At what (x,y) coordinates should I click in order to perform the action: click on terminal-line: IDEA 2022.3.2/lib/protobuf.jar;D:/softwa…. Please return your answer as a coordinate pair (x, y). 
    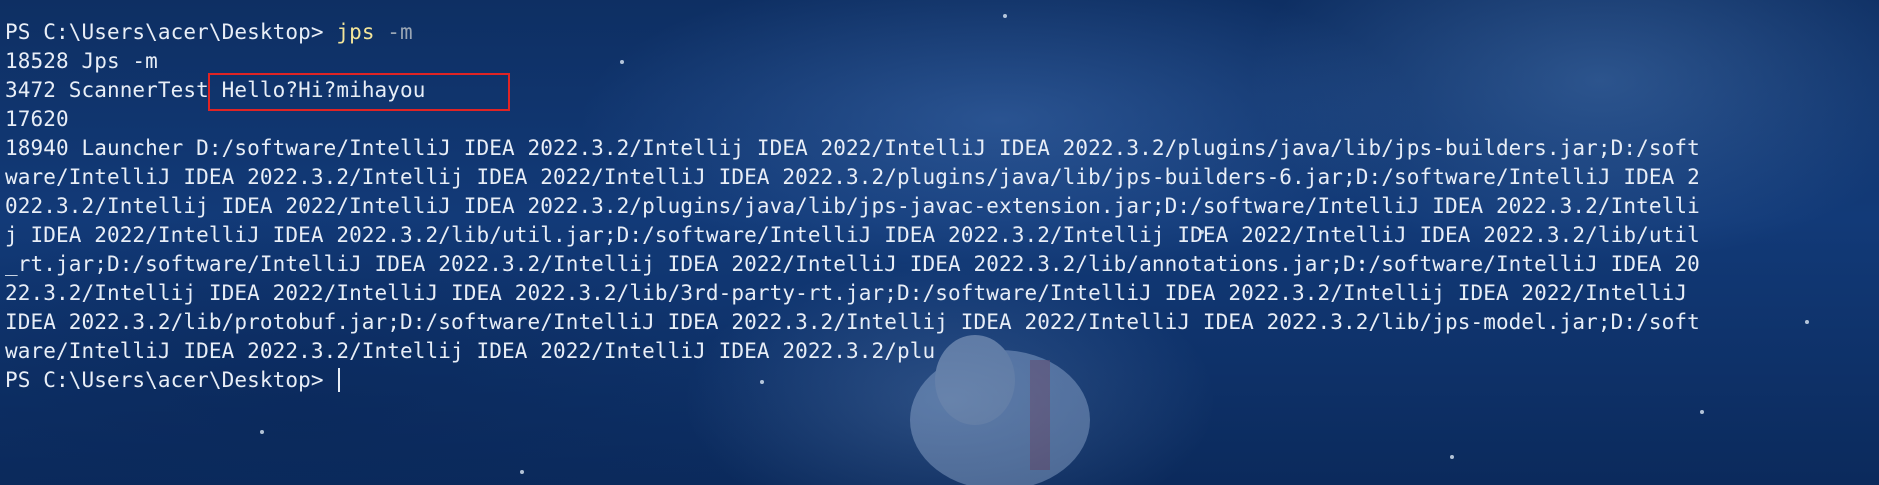
    Looking at the image, I should click on (852, 322).